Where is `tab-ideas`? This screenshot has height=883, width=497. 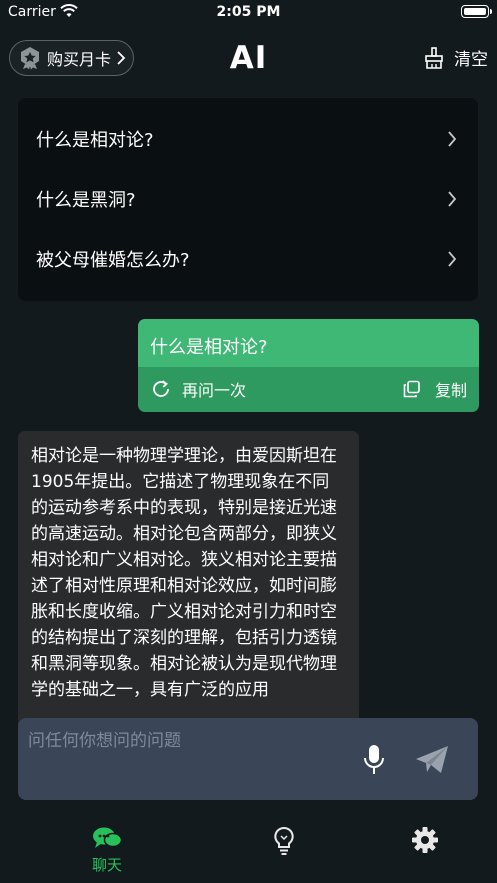 tab-ideas is located at coordinates (284, 841).